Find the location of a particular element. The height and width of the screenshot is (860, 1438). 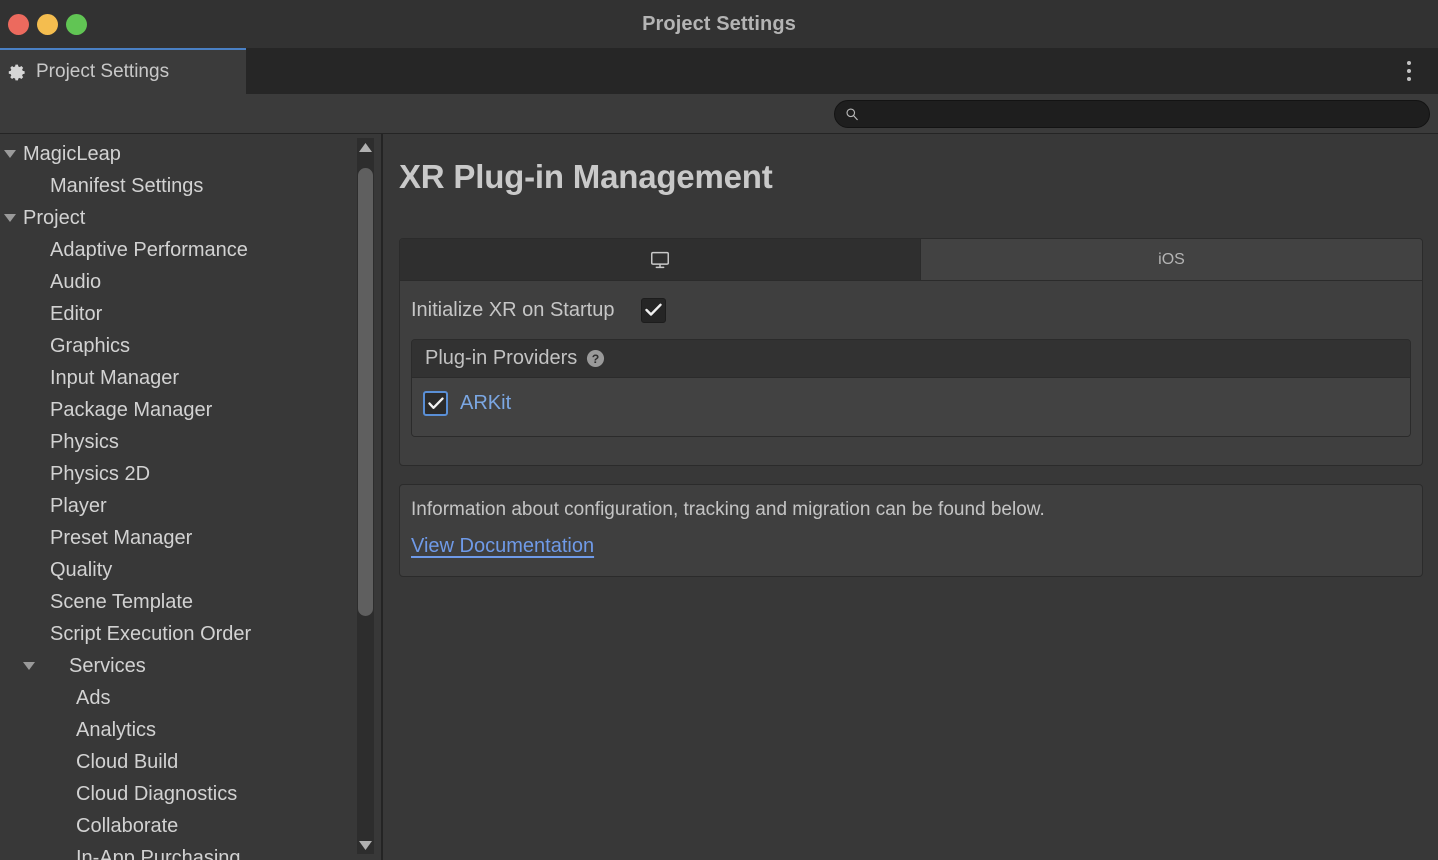

scrollbar-thumb is located at coordinates (365, 392).